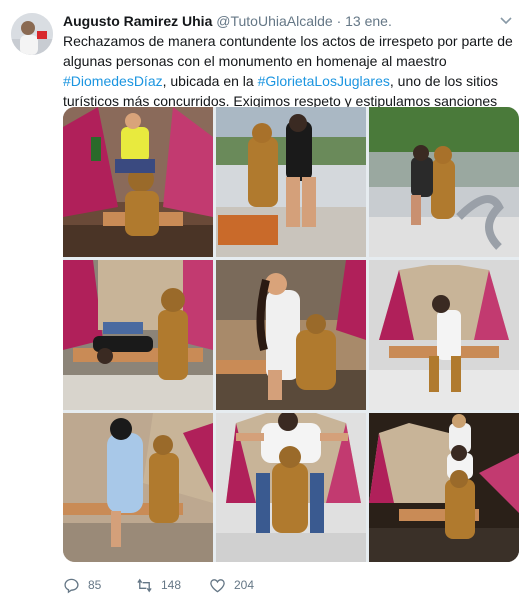 This screenshot has width=522, height=599. Describe the element at coordinates (506, 20) in the screenshot. I see `chevron-down-icon` at that location.